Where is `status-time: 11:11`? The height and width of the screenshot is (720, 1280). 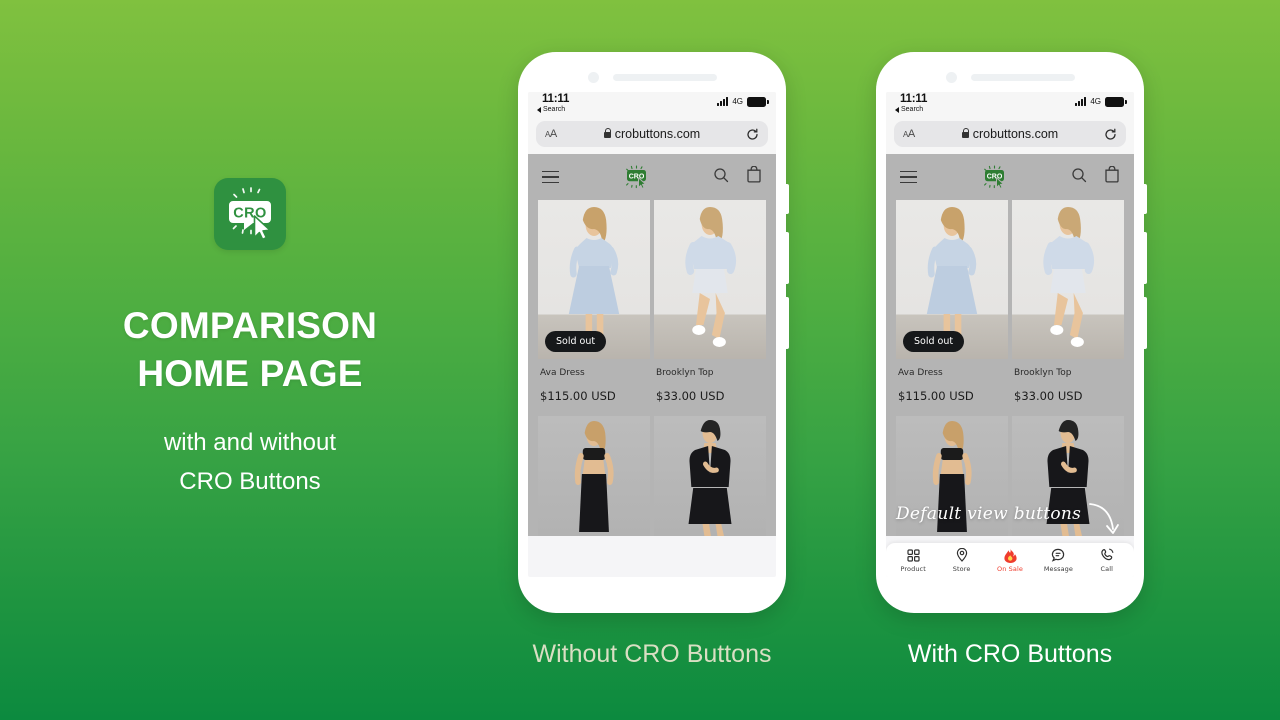 status-time: 11:11 is located at coordinates (556, 99).